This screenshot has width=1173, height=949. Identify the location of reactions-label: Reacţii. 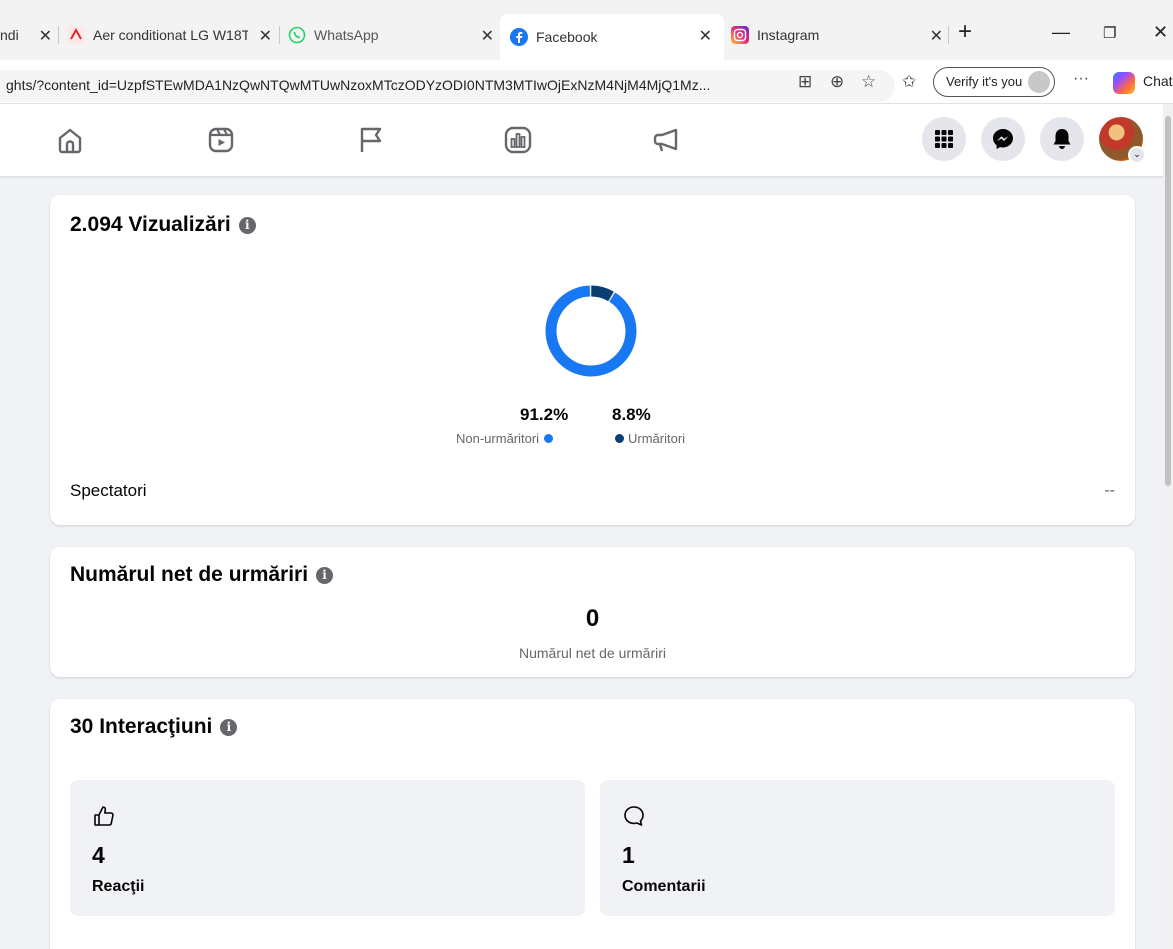
(118, 886).